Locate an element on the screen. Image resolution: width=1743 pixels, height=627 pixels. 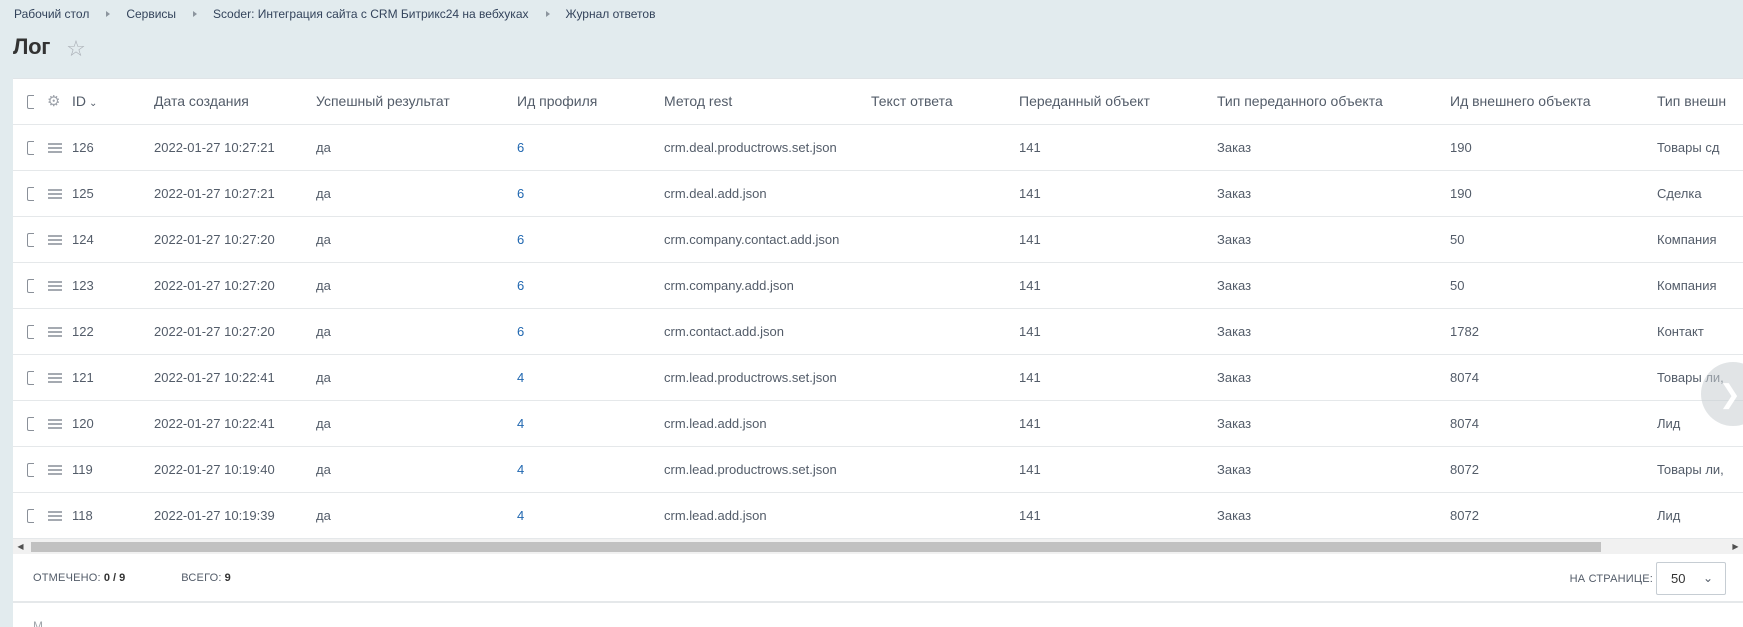
cell-date: 2022-01-27 10:27:20 is located at coordinates (235, 239).